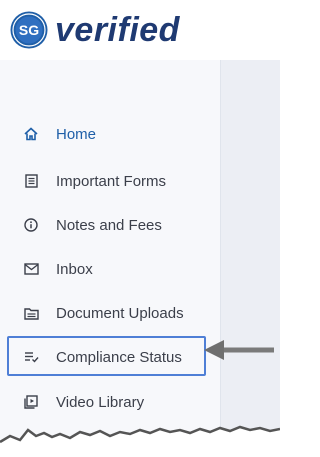  Describe the element at coordinates (31, 313) in the screenshot. I see `folder-icon` at that location.